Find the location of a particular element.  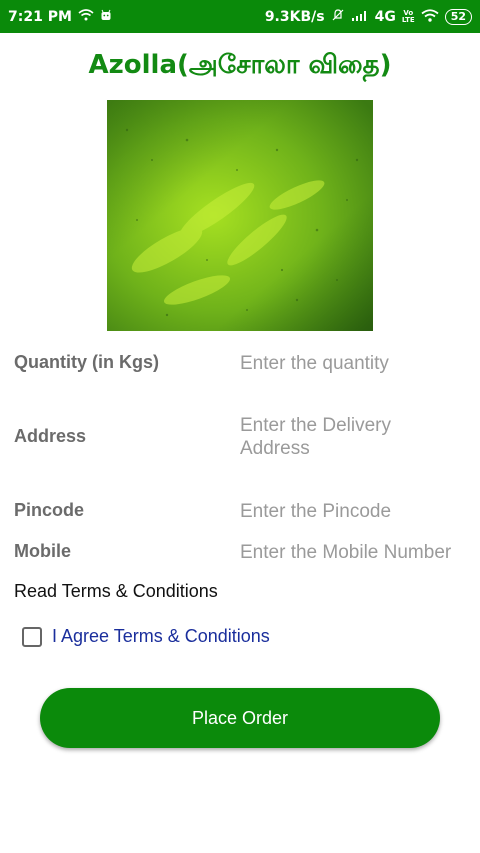

agree-checkbox is located at coordinates (32, 636).